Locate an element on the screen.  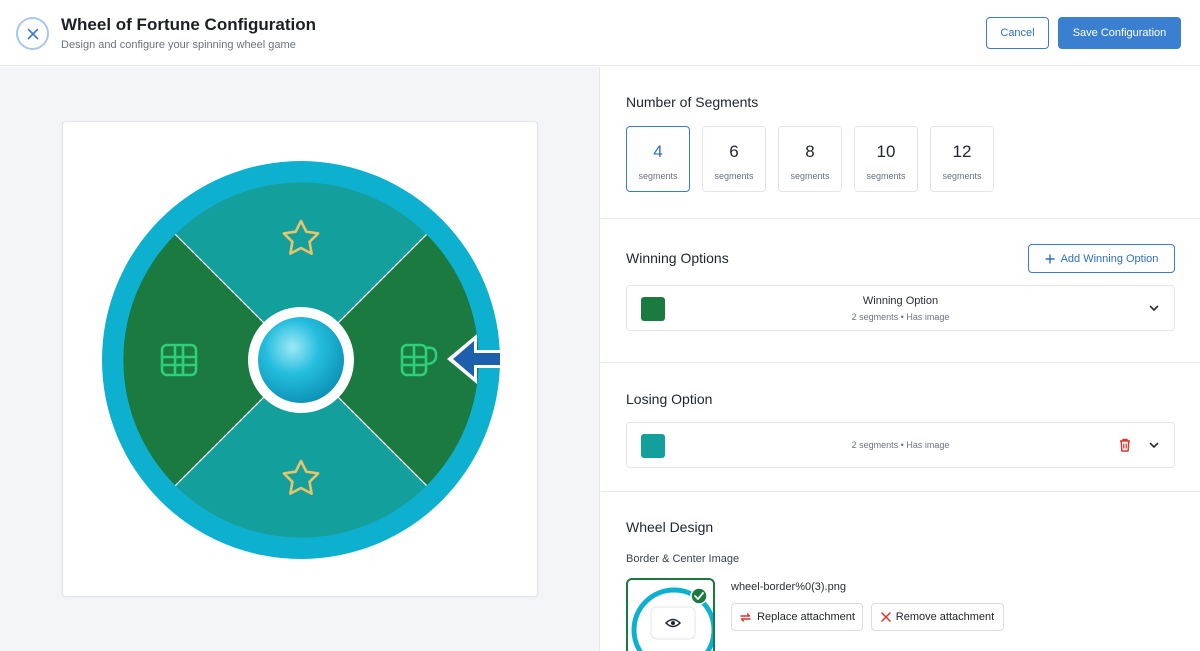
segment-option-10: 10 segments is located at coordinates (886, 159).